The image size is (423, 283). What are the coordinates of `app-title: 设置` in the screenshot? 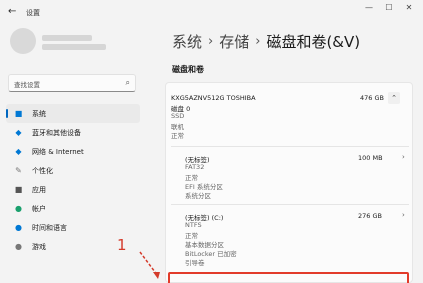 It's located at (33, 13).